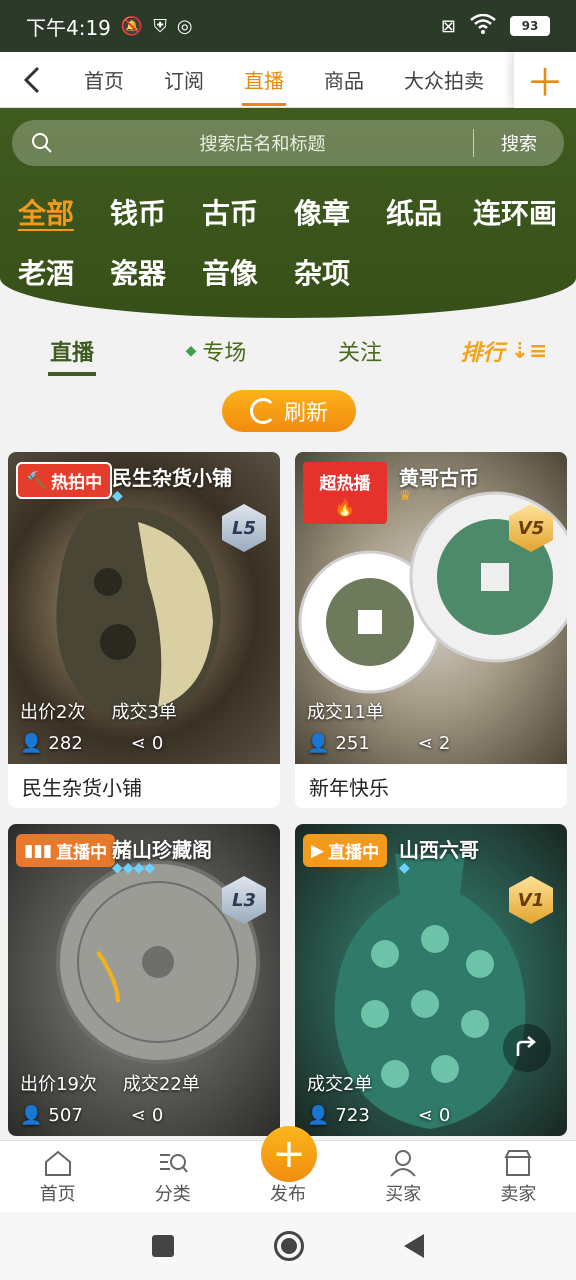 The width and height of the screenshot is (576, 1280). I want to click on subtab-special-label: 专场, so click(224, 353).